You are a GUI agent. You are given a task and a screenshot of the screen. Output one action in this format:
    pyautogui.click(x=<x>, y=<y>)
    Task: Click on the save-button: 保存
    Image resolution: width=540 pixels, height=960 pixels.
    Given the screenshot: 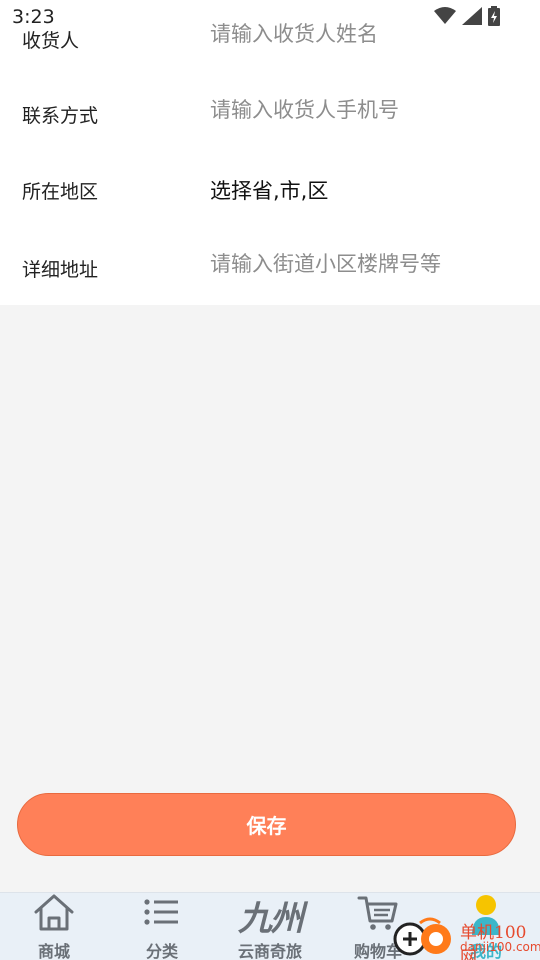 What is the action you would take?
    pyautogui.click(x=266, y=824)
    